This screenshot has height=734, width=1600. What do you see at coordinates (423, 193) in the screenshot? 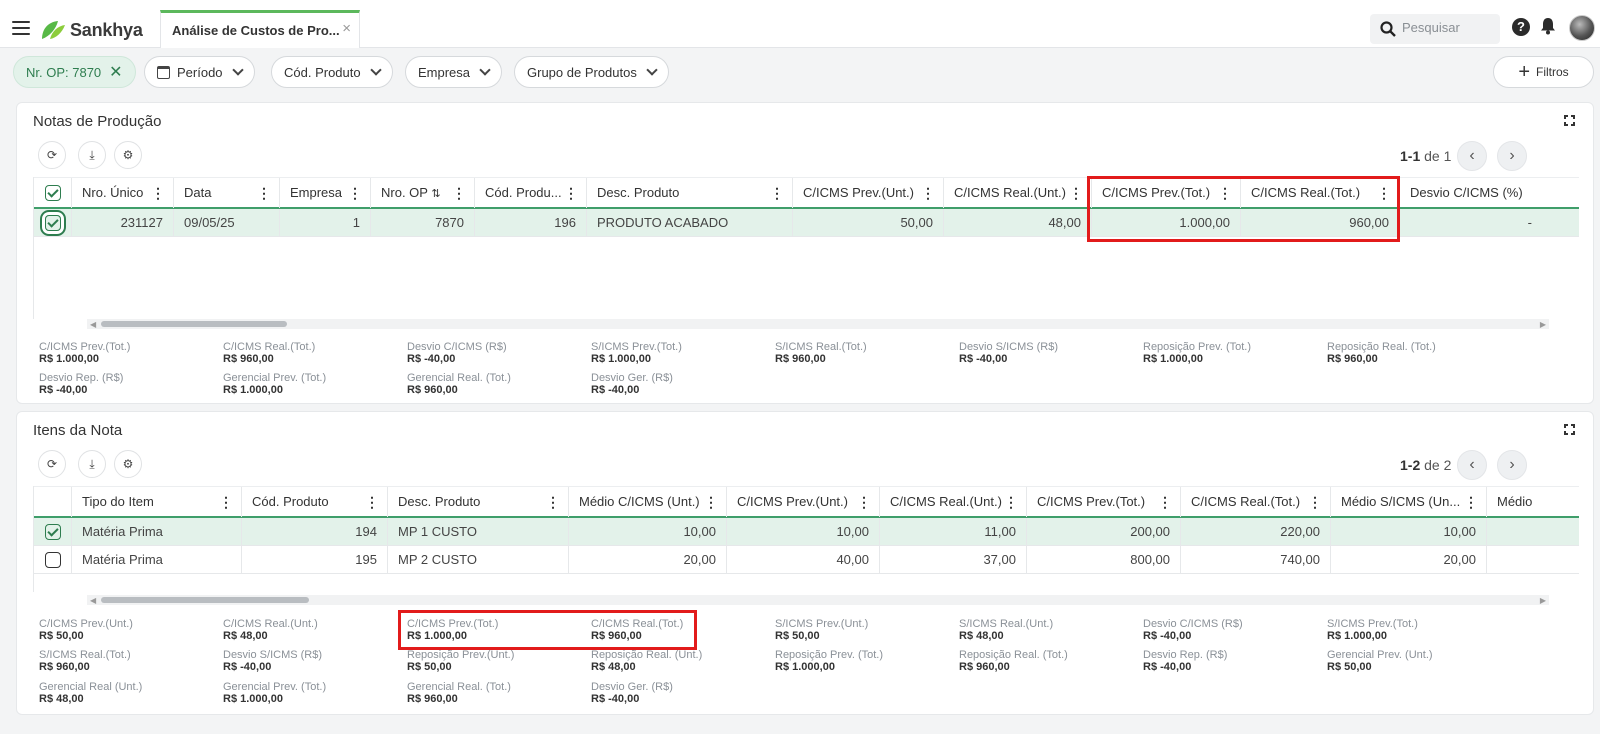
I see `column-header: Nro. OP ⇅ ⋮` at bounding box center [423, 193].